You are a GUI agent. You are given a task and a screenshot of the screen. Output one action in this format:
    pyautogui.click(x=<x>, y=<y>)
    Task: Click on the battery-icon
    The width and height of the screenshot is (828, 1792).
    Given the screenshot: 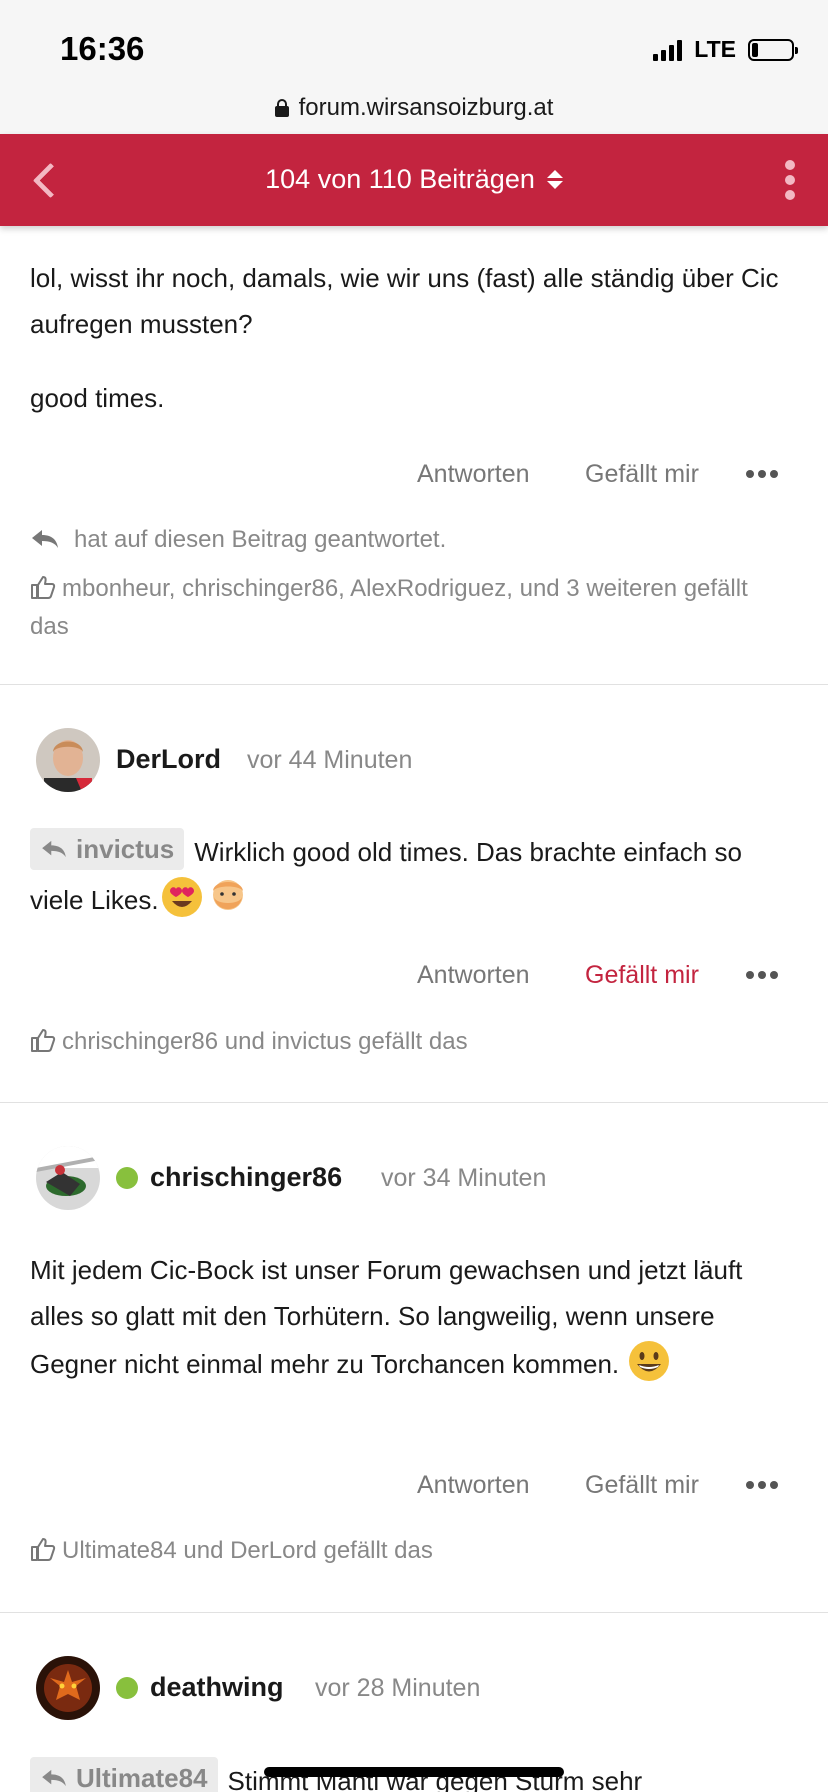 What is the action you would take?
    pyautogui.click(x=773, y=49)
    